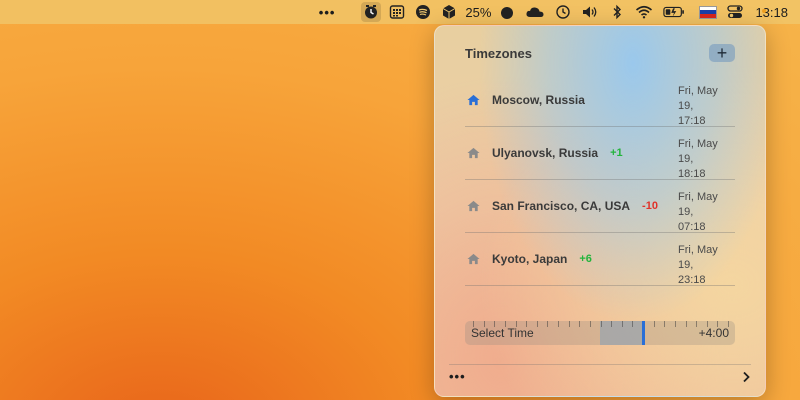 This screenshot has width=800, height=400. What do you see at coordinates (650, 206) in the screenshot?
I see `timezone-offset: -10` at bounding box center [650, 206].